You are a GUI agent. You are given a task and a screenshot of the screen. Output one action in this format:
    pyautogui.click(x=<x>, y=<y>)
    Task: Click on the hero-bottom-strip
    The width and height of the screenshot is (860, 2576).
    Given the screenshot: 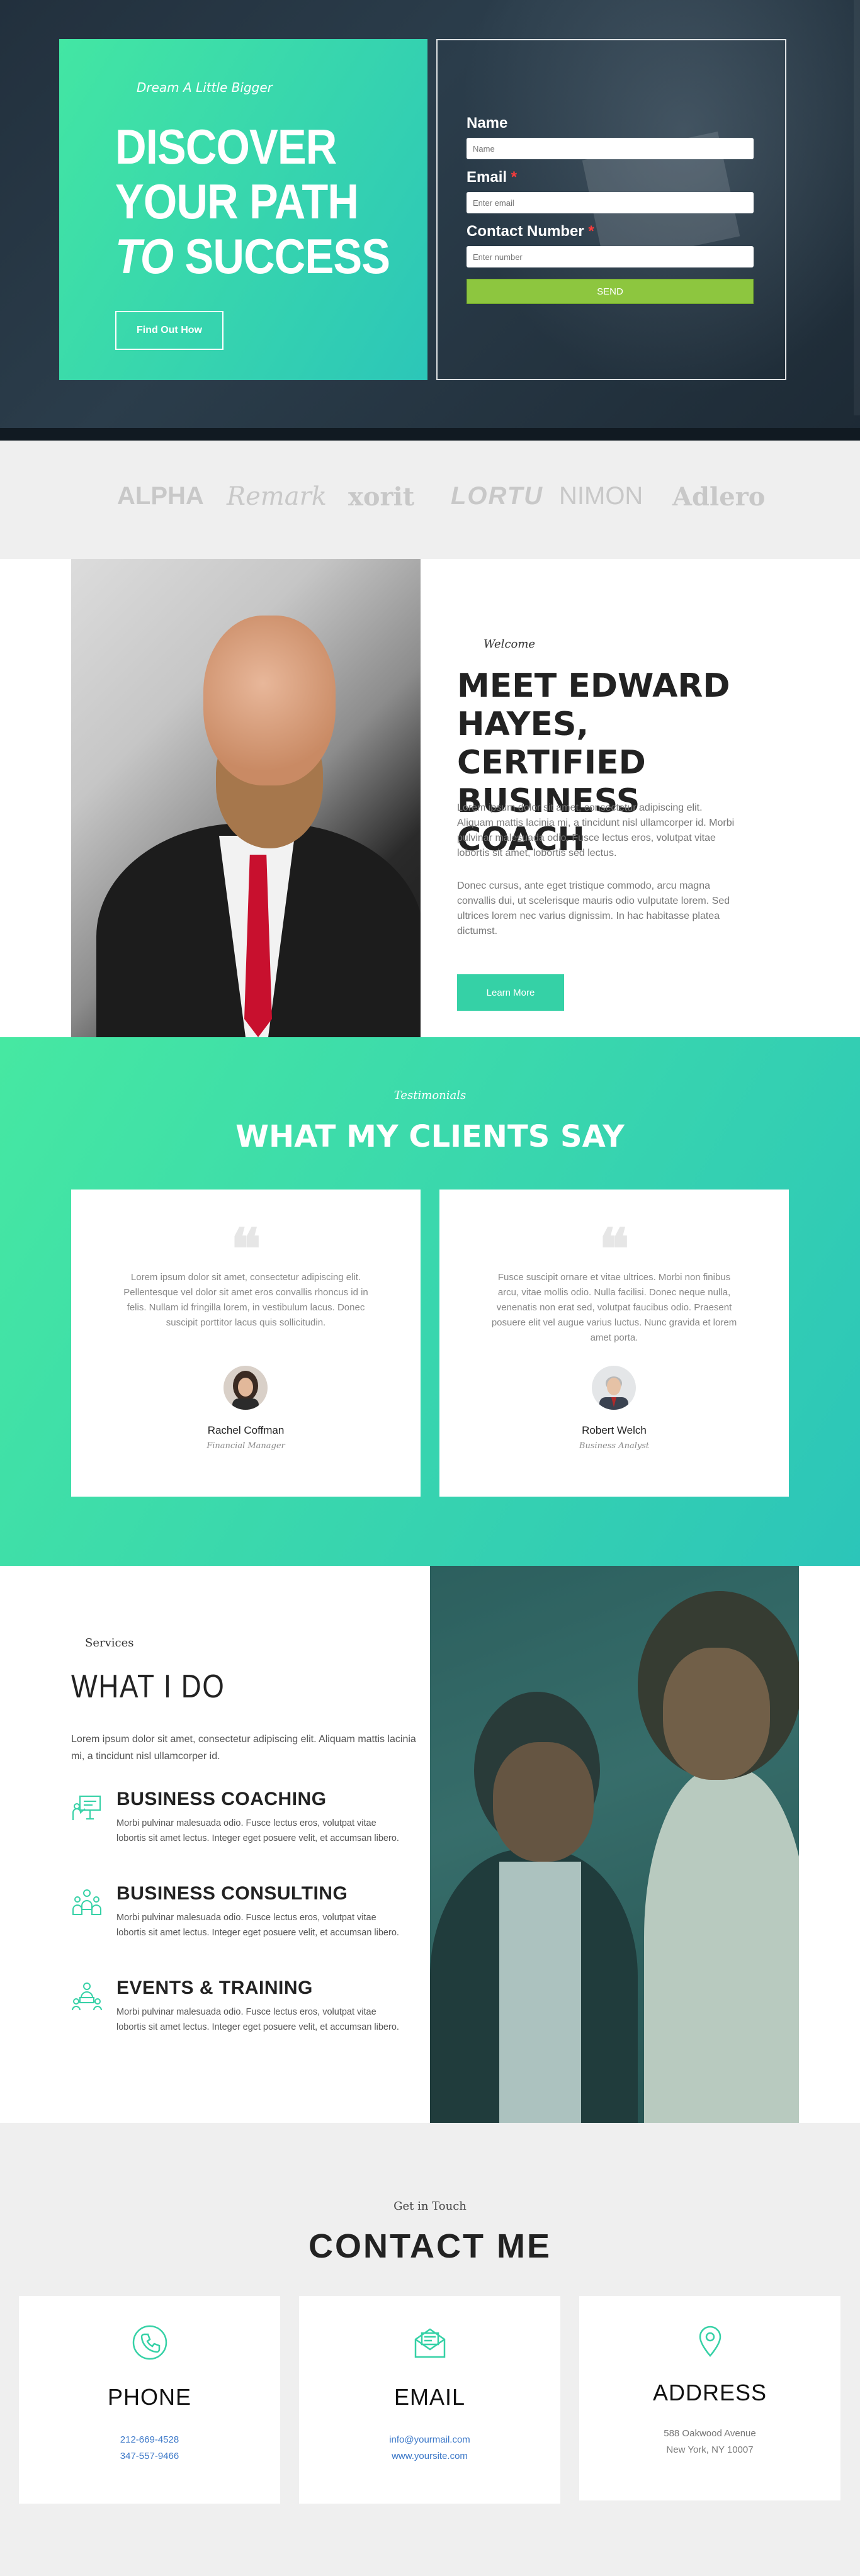 What is the action you would take?
    pyautogui.click(x=430, y=434)
    